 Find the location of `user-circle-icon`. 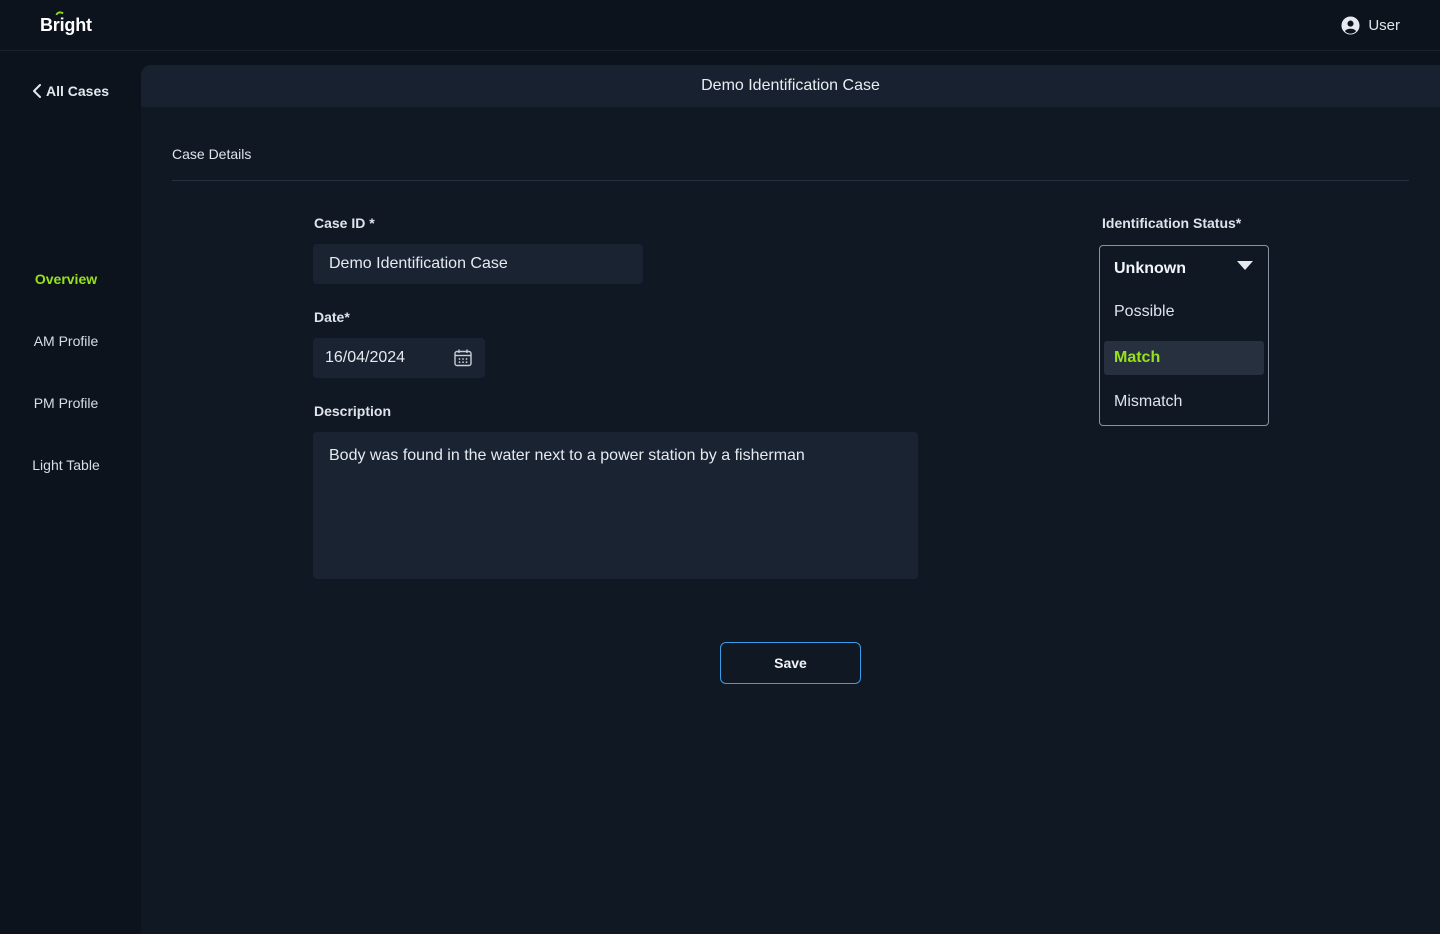

user-circle-icon is located at coordinates (1350, 25).